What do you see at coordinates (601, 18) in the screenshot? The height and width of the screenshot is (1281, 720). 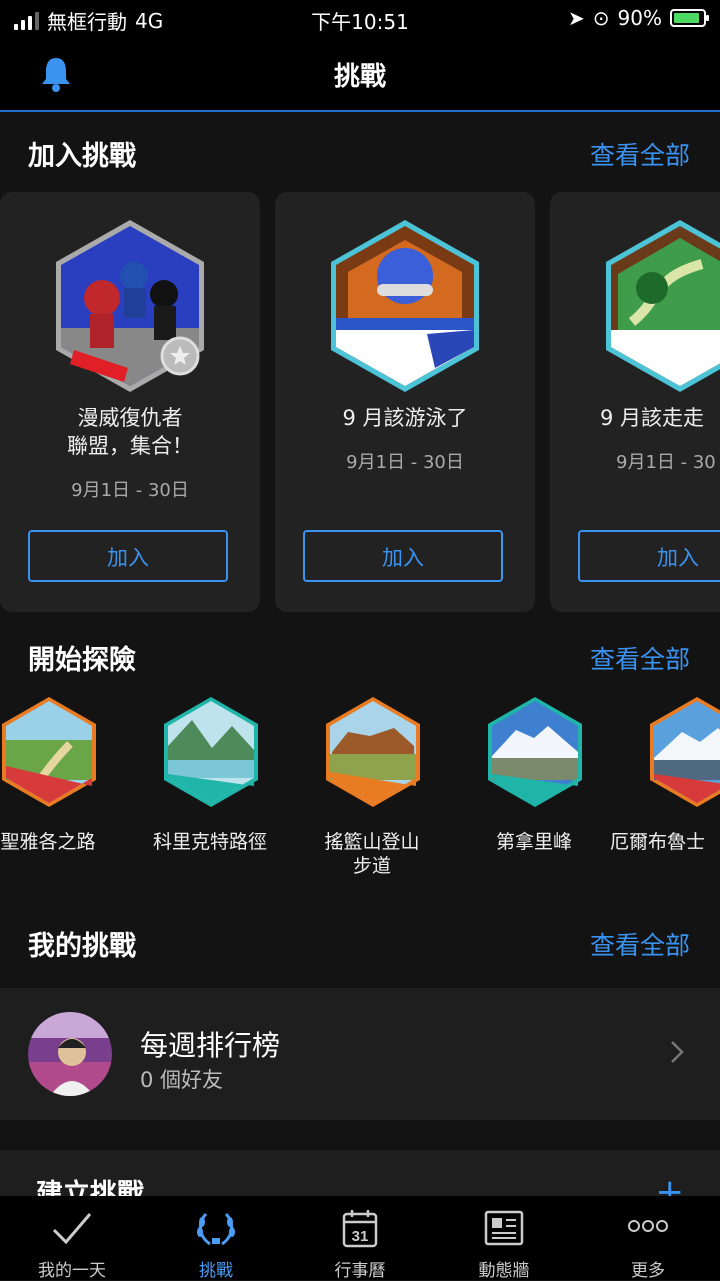 I see `rotation-lock-icon: ⊙` at bounding box center [601, 18].